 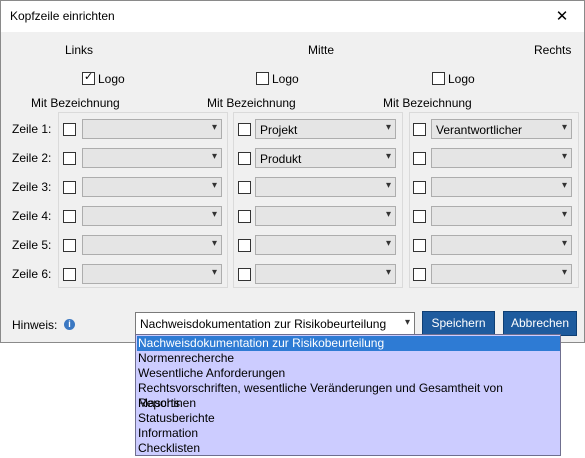 What do you see at coordinates (325, 216) in the screenshot?
I see `row-select-mitte-4: ▾` at bounding box center [325, 216].